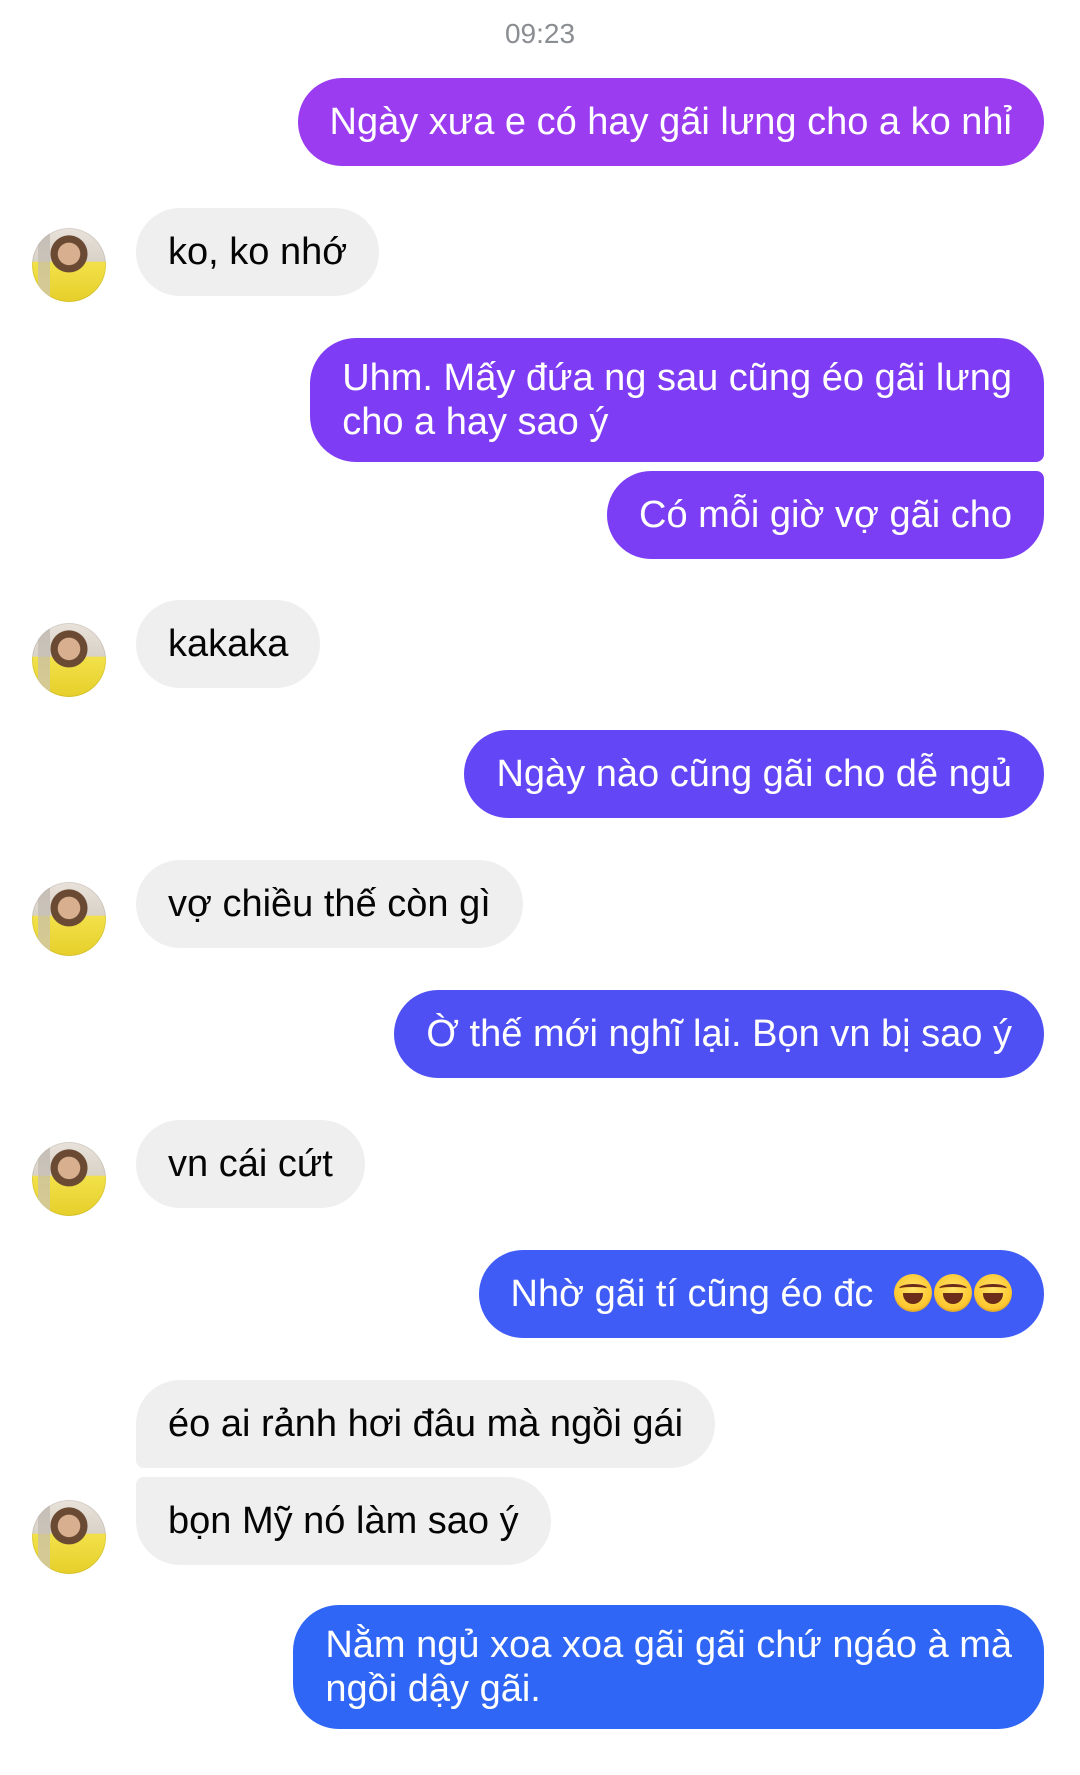 This screenshot has width=1080, height=1775. I want to click on incoming-message: éo ai rảnh hơi đâu mà ngồi gái, so click(426, 1424).